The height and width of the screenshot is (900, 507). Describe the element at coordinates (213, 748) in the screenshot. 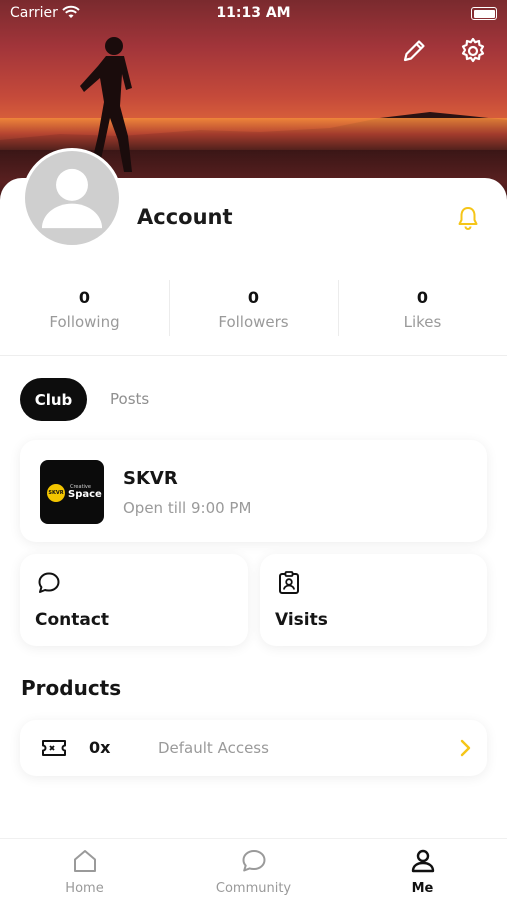

I see `product-name: Default Access` at that location.